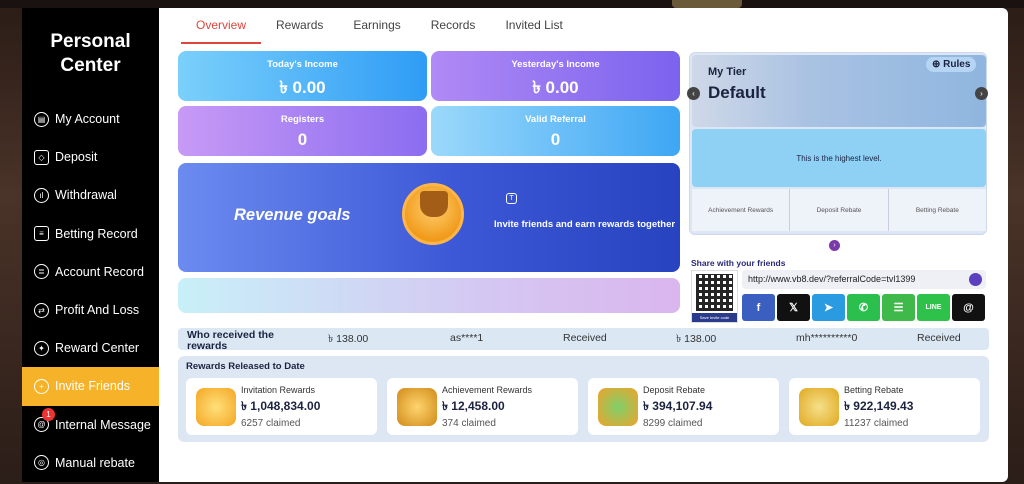 The height and width of the screenshot is (484, 1024). What do you see at coordinates (221, 26) in the screenshot?
I see `tab-overview: Overview` at bounding box center [221, 26].